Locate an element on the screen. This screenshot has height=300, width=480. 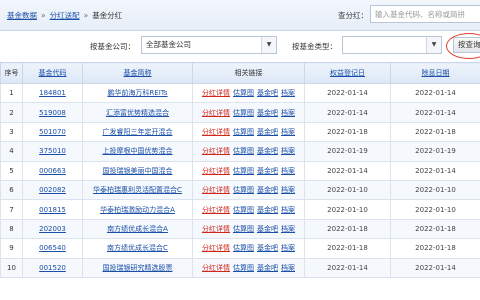
fund-name-link: 国投瑞银美丽中国混合 is located at coordinates (137, 170).